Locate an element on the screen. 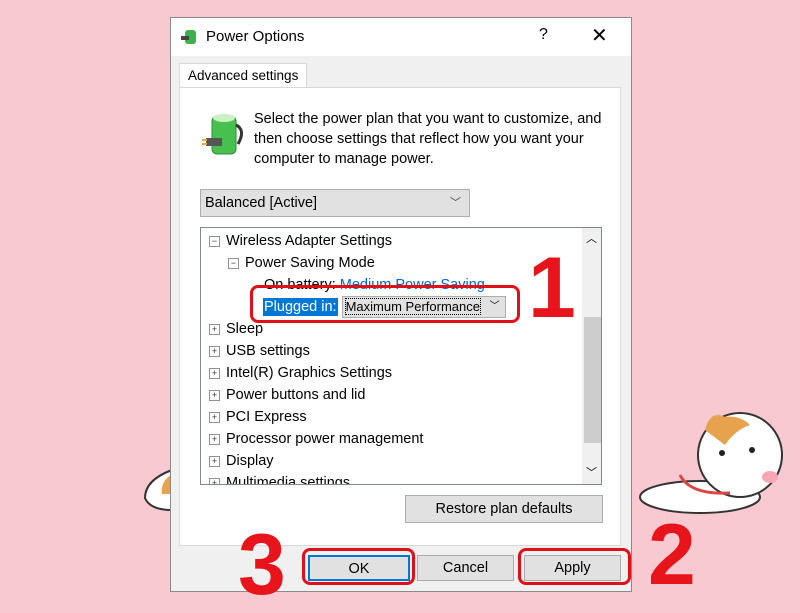  annotation-2: 2 is located at coordinates (672, 555).